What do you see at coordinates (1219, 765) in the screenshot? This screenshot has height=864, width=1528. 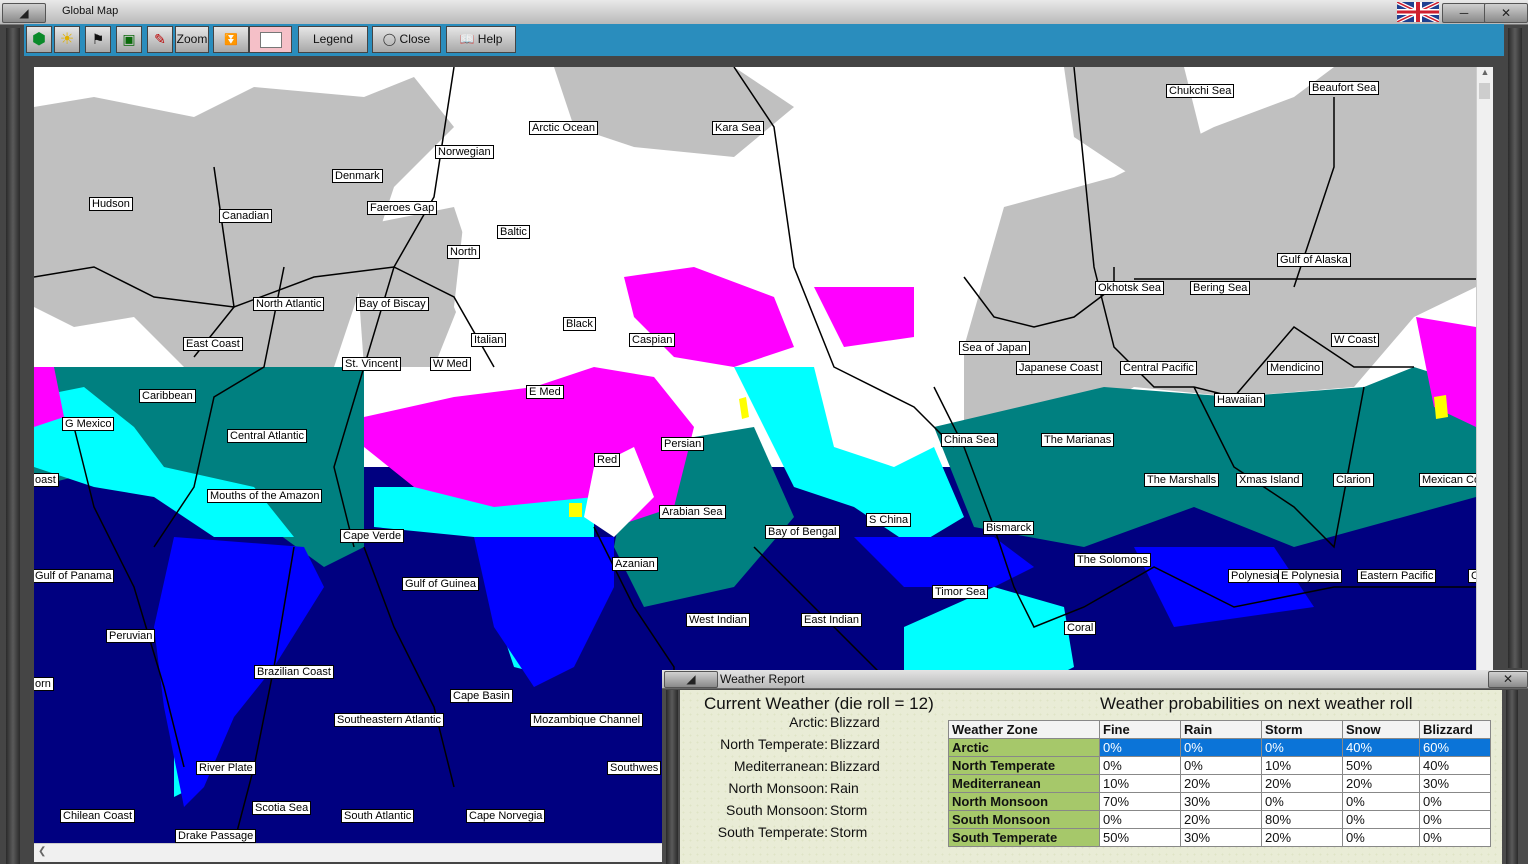 I see `table-row-north-temperate: North Temperate 0% 0% 10% 50% 40%` at bounding box center [1219, 765].